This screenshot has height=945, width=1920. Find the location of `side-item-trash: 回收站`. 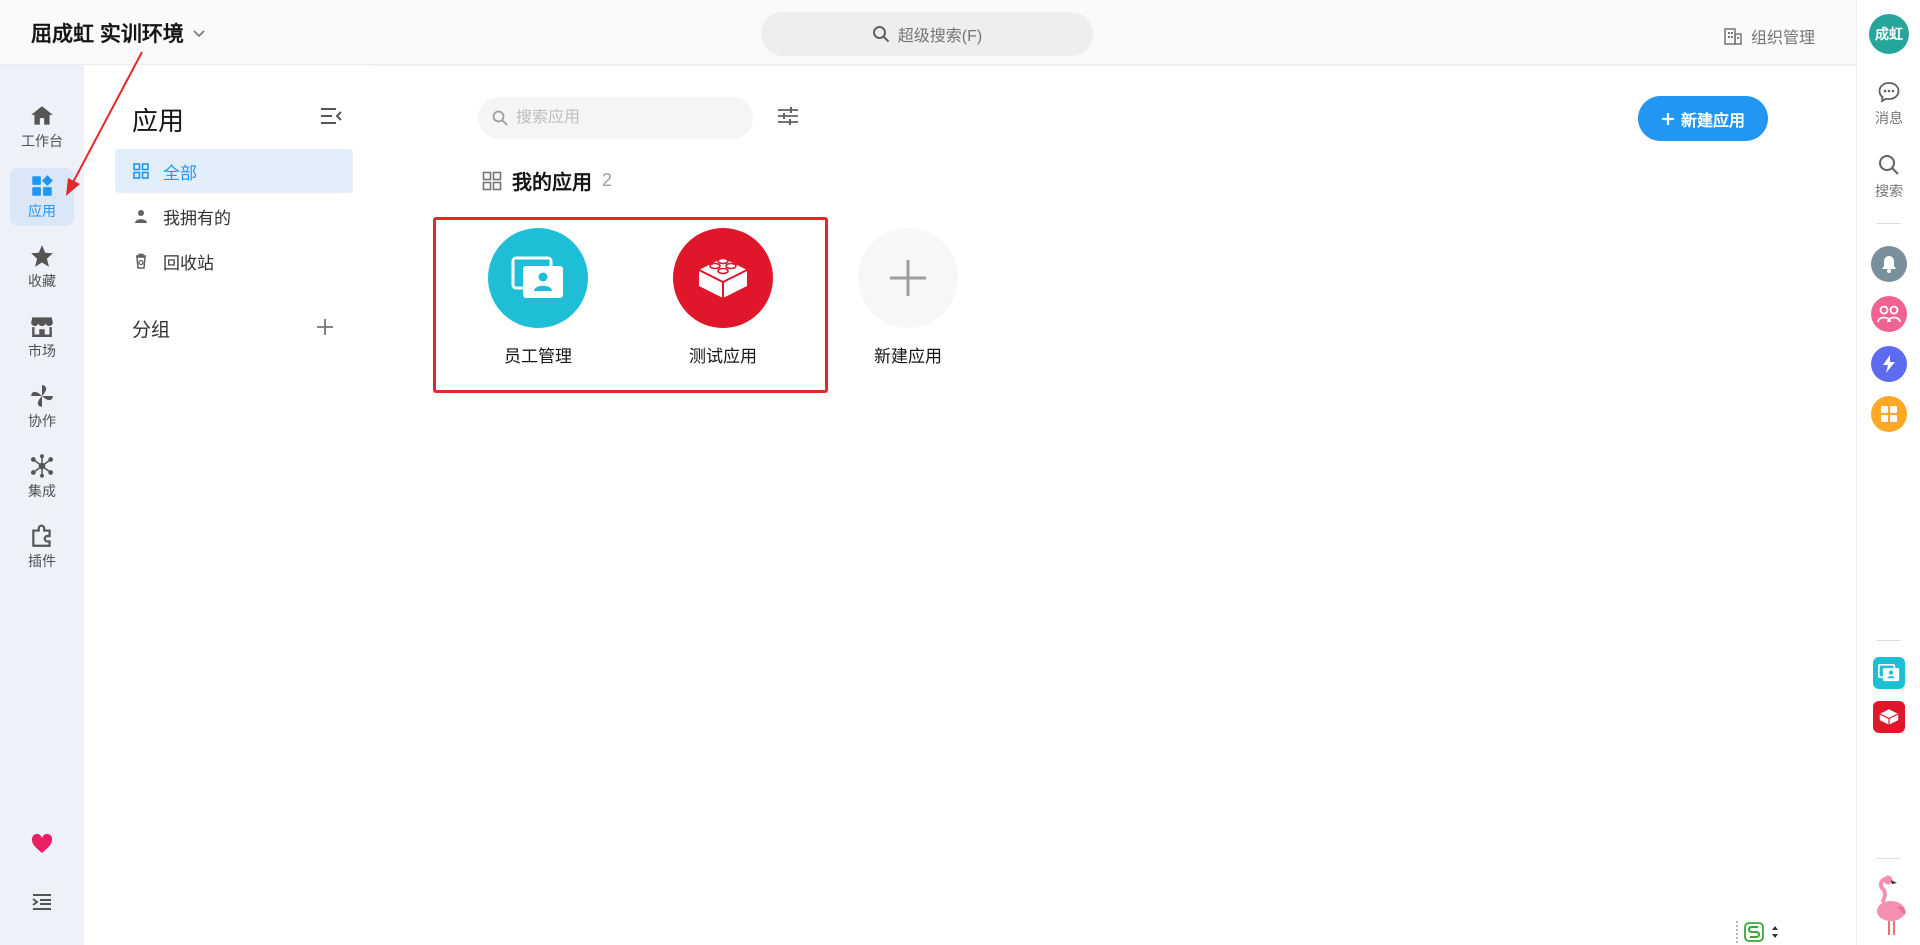

side-item-trash: 回收站 is located at coordinates (234, 261).